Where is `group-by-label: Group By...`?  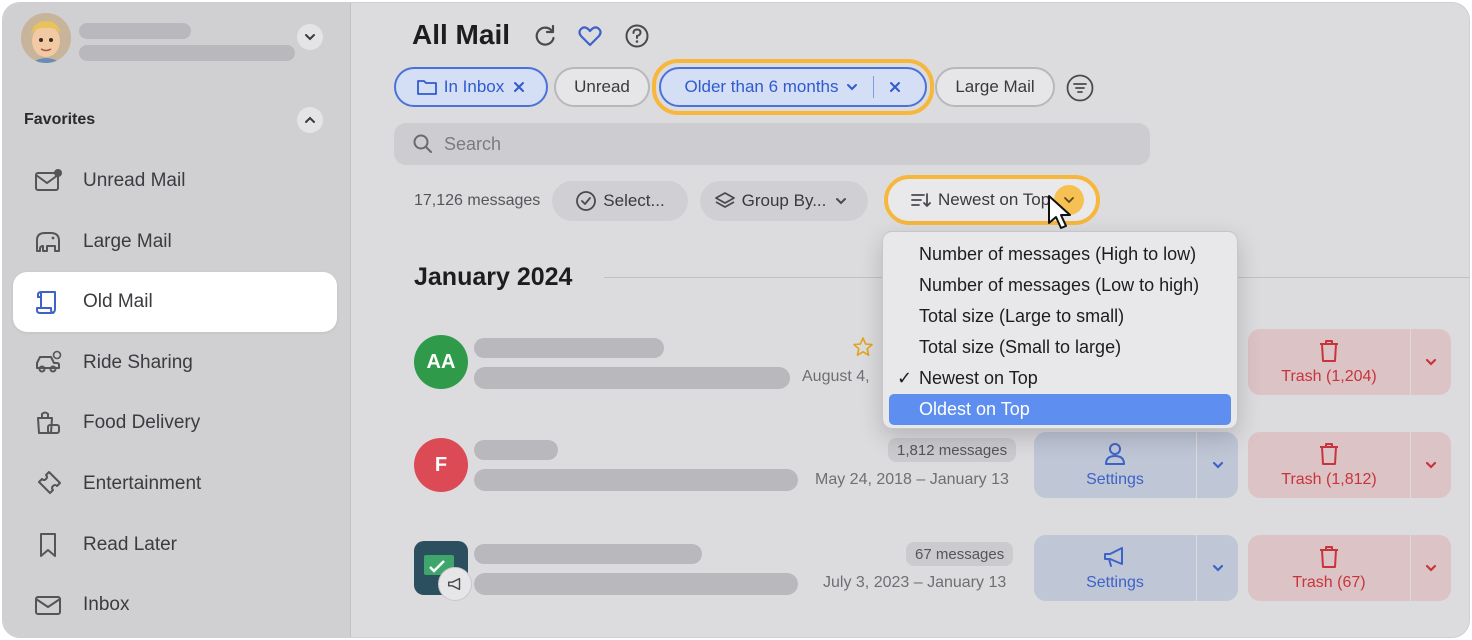
group-by-label: Group By... is located at coordinates (784, 200).